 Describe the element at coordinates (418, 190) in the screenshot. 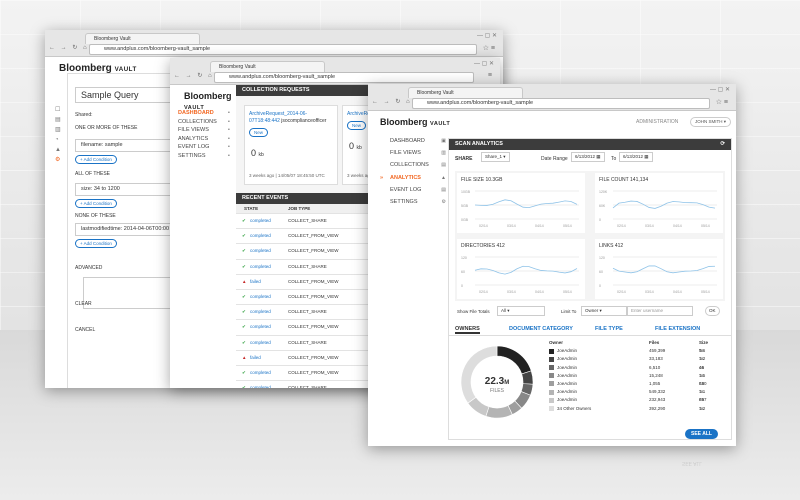

I see `sidebar-item-event-log: EVENT LOG ▤` at that location.